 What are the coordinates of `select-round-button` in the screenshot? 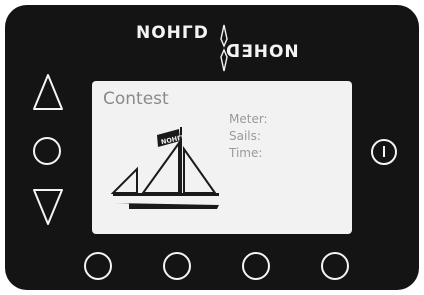 It's located at (47, 151).